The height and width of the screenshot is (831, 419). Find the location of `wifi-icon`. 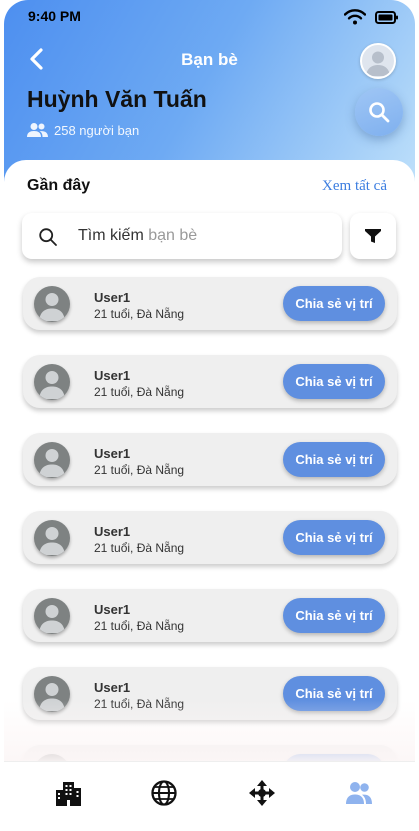

wifi-icon is located at coordinates (355, 19).